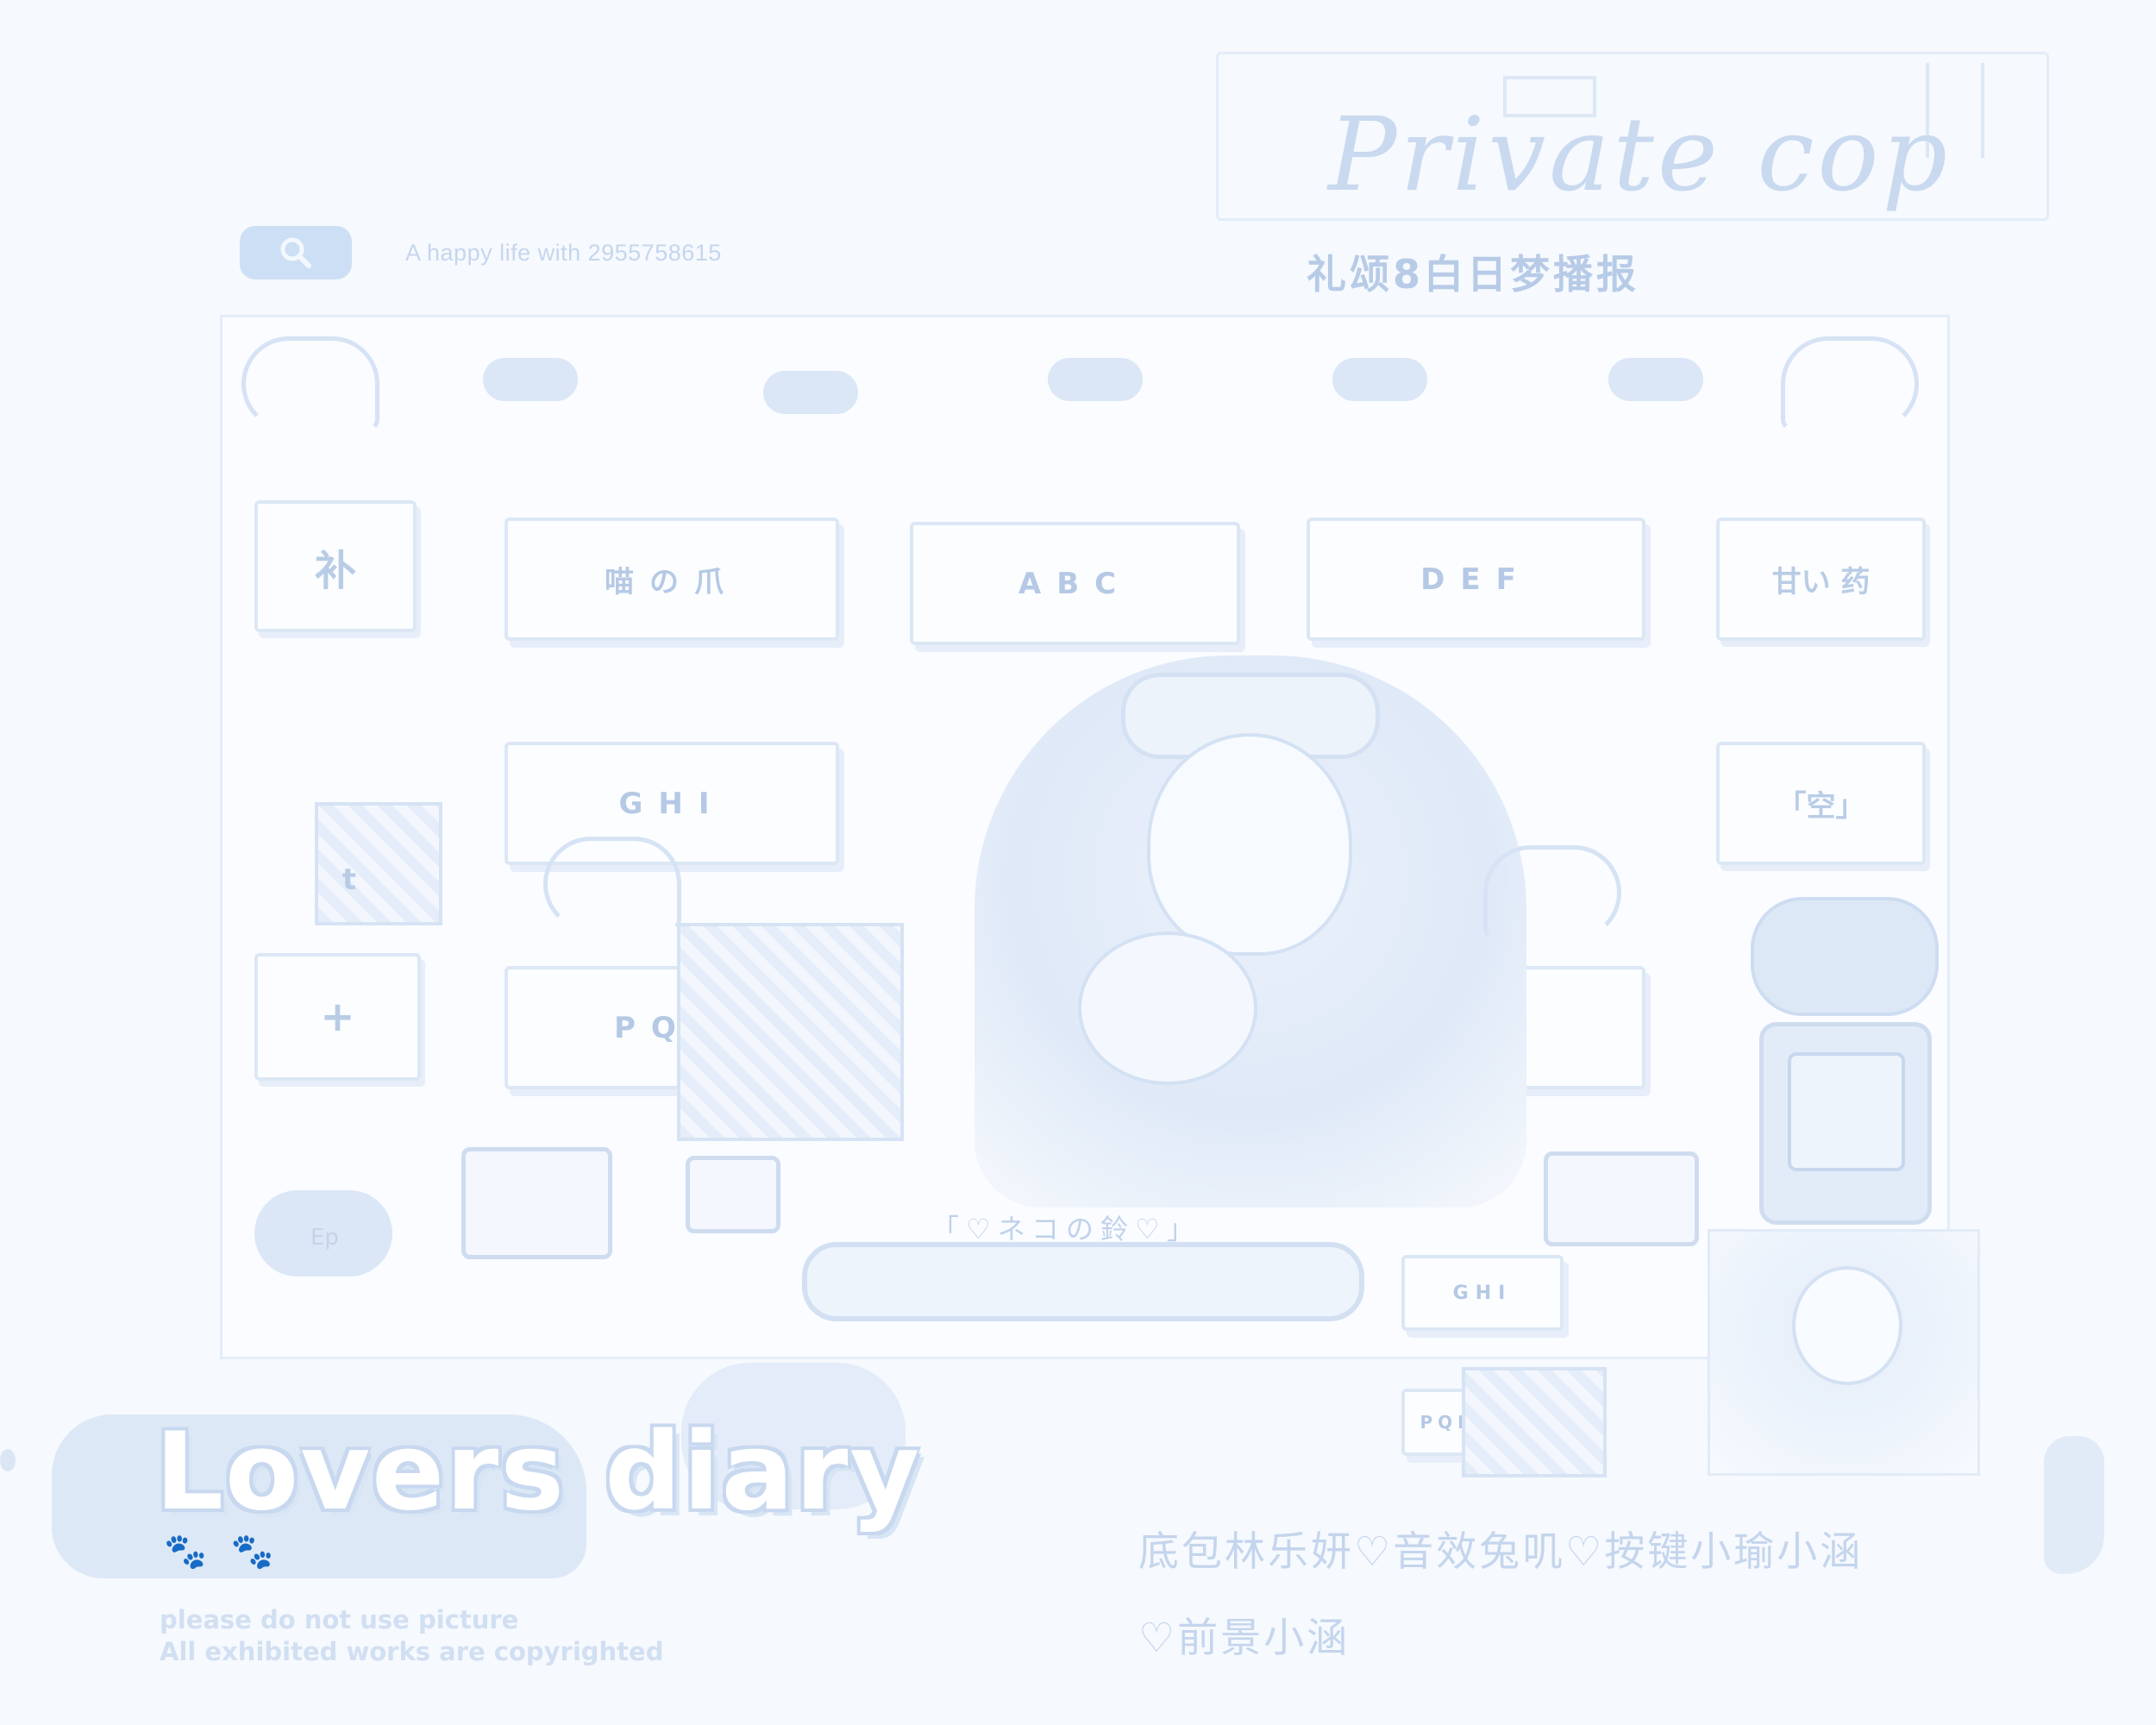 The image size is (2156, 1725). Describe the element at coordinates (1083, 1282) in the screenshot. I see `banner-lettering-shape` at that location.